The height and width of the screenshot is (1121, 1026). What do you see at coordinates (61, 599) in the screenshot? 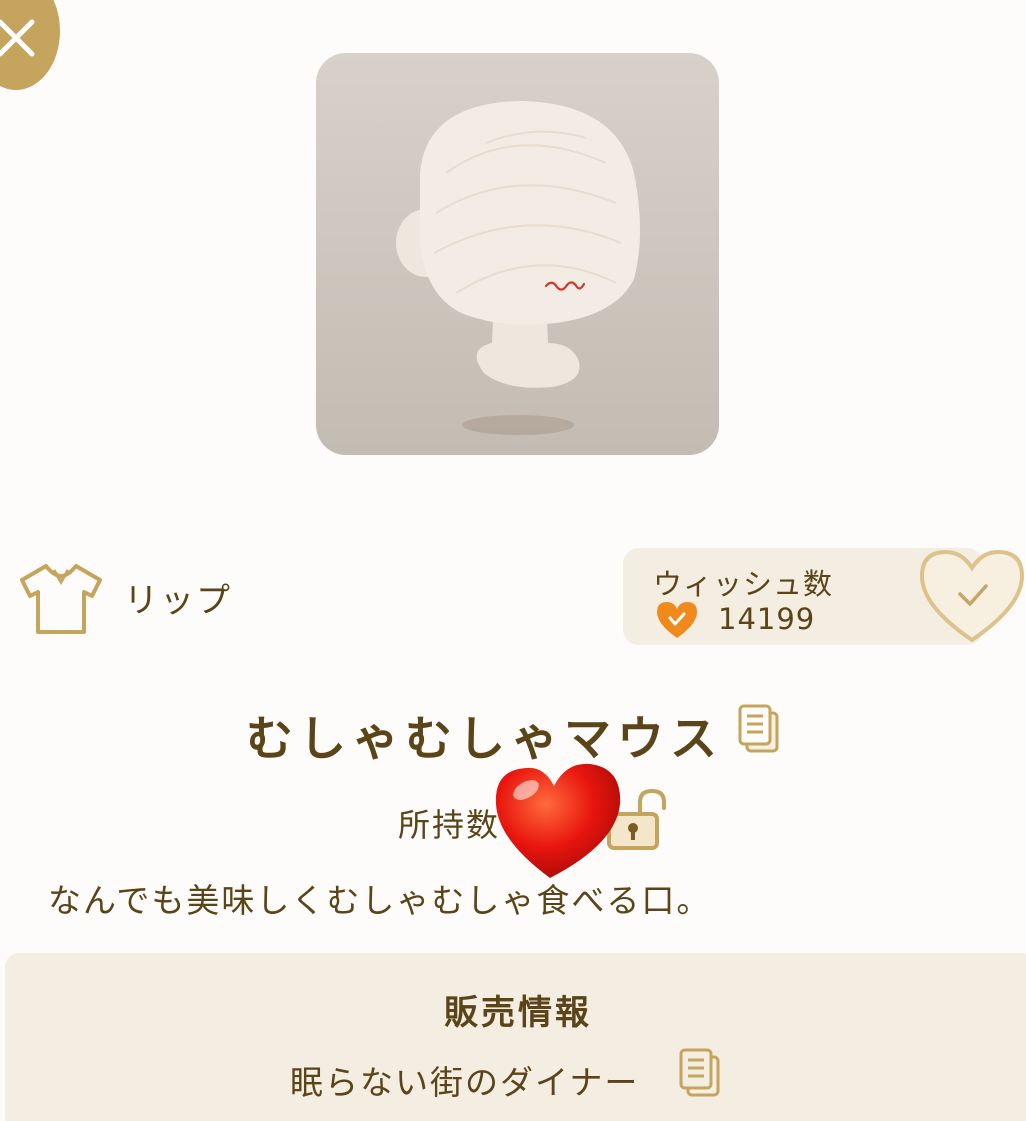
I see `shirt-icon` at bounding box center [61, 599].